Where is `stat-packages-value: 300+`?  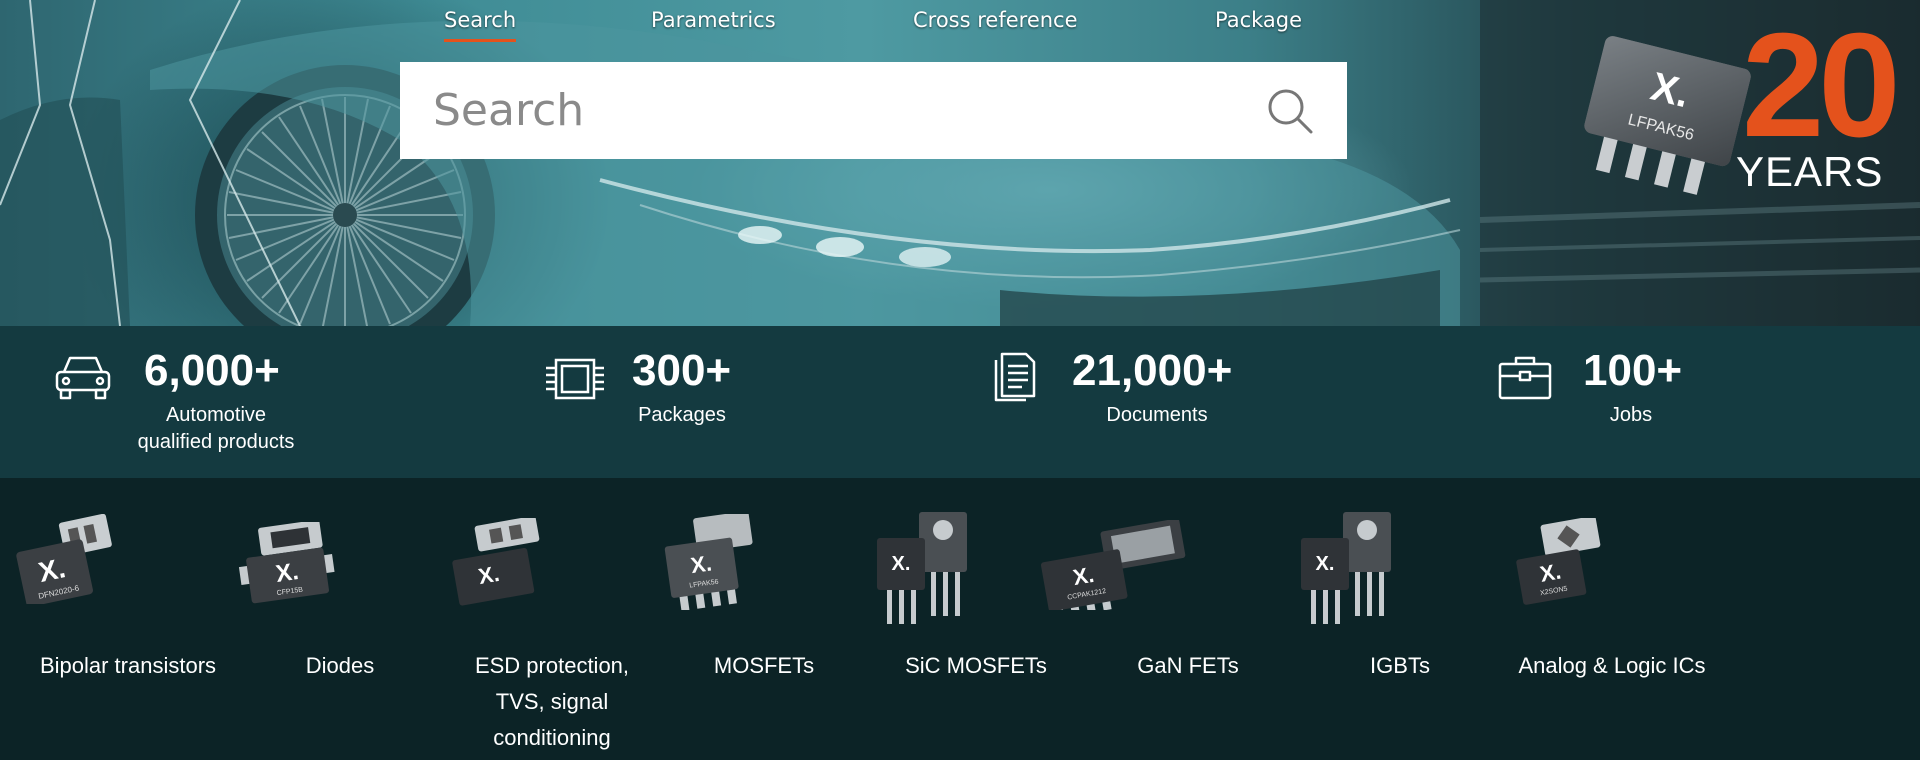 stat-packages-value: 300+ is located at coordinates (682, 370).